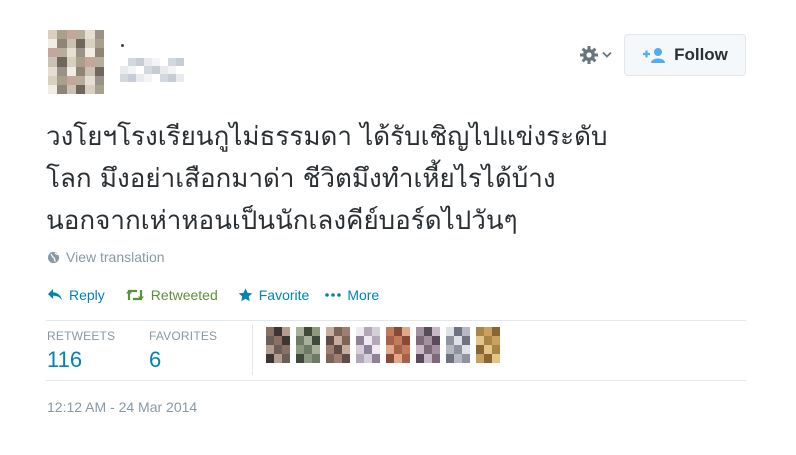 The height and width of the screenshot is (455, 796). What do you see at coordinates (589, 55) in the screenshot?
I see `gear-icon` at bounding box center [589, 55].